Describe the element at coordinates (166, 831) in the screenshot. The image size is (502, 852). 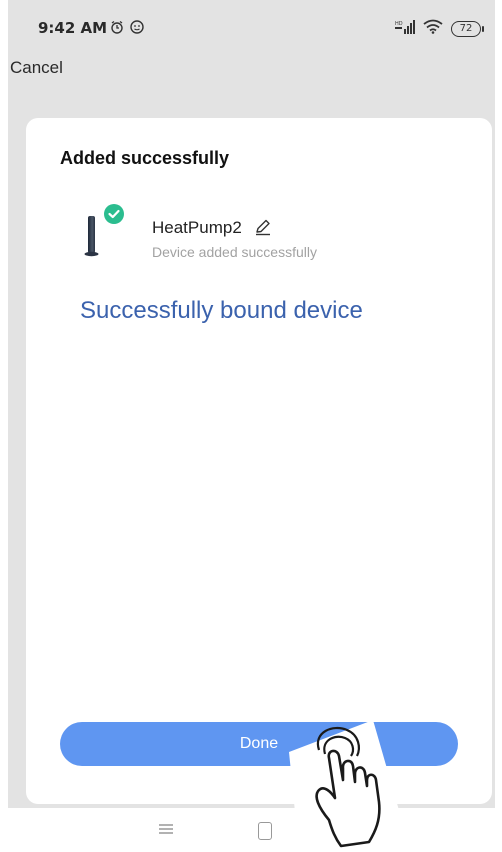
I see `menu-icon` at that location.